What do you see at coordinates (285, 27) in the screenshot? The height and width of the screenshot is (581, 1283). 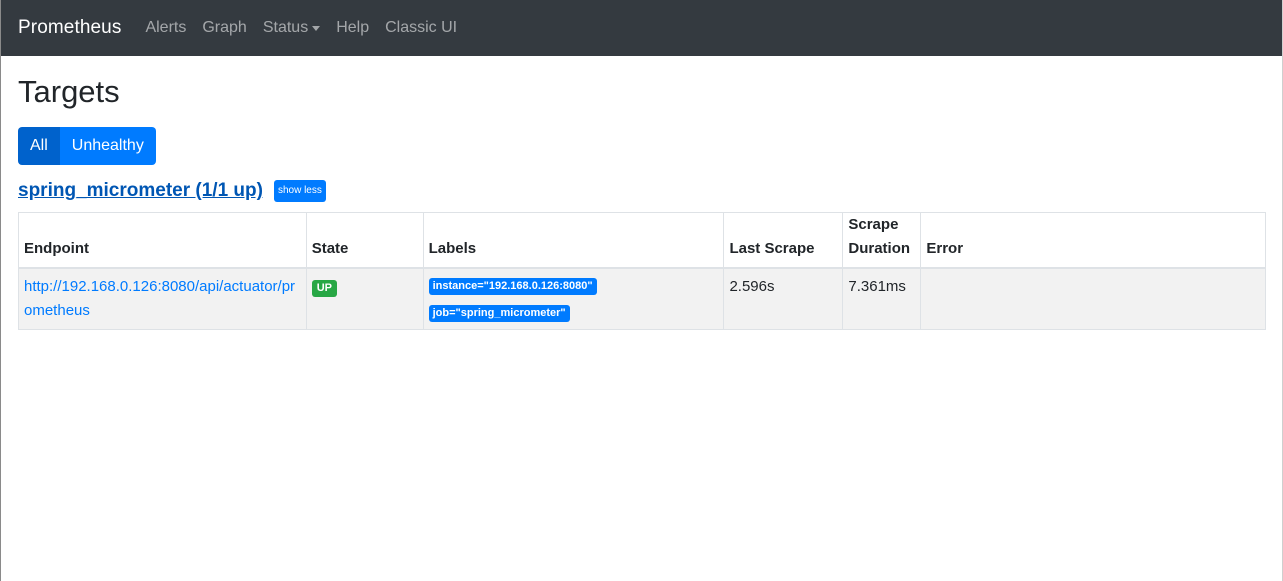 I see `nav-status-label: Status` at bounding box center [285, 27].